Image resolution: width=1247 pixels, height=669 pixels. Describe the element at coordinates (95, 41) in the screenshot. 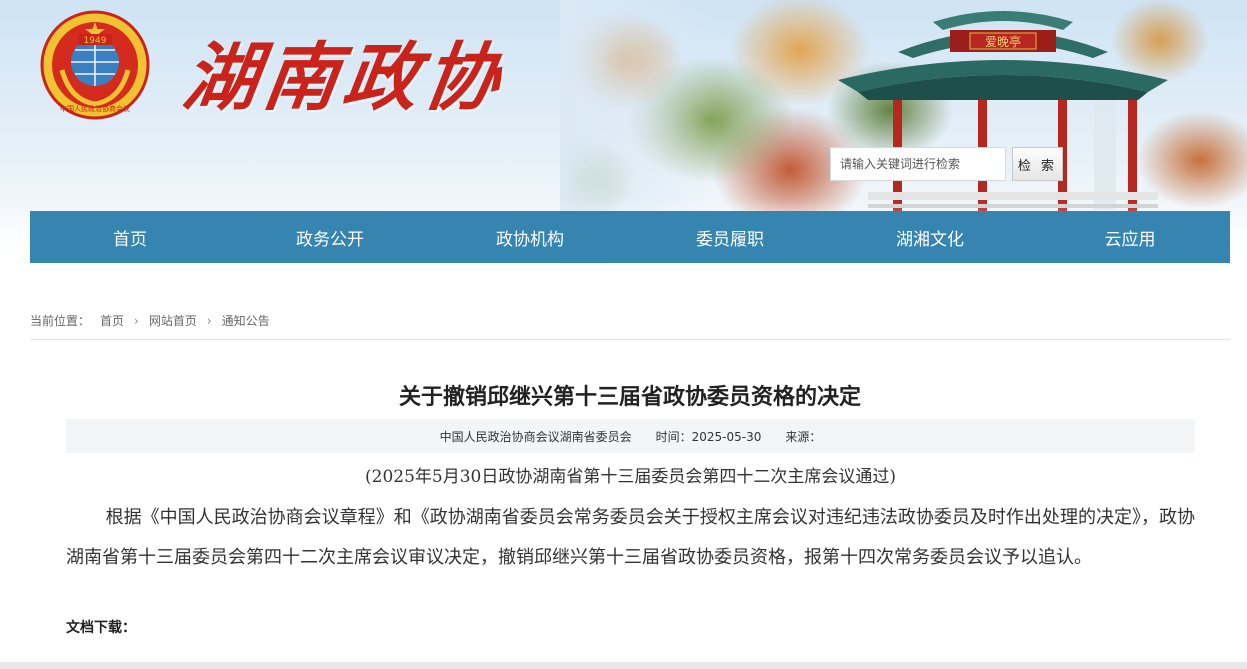

I see `emblem-year: 1949` at that location.